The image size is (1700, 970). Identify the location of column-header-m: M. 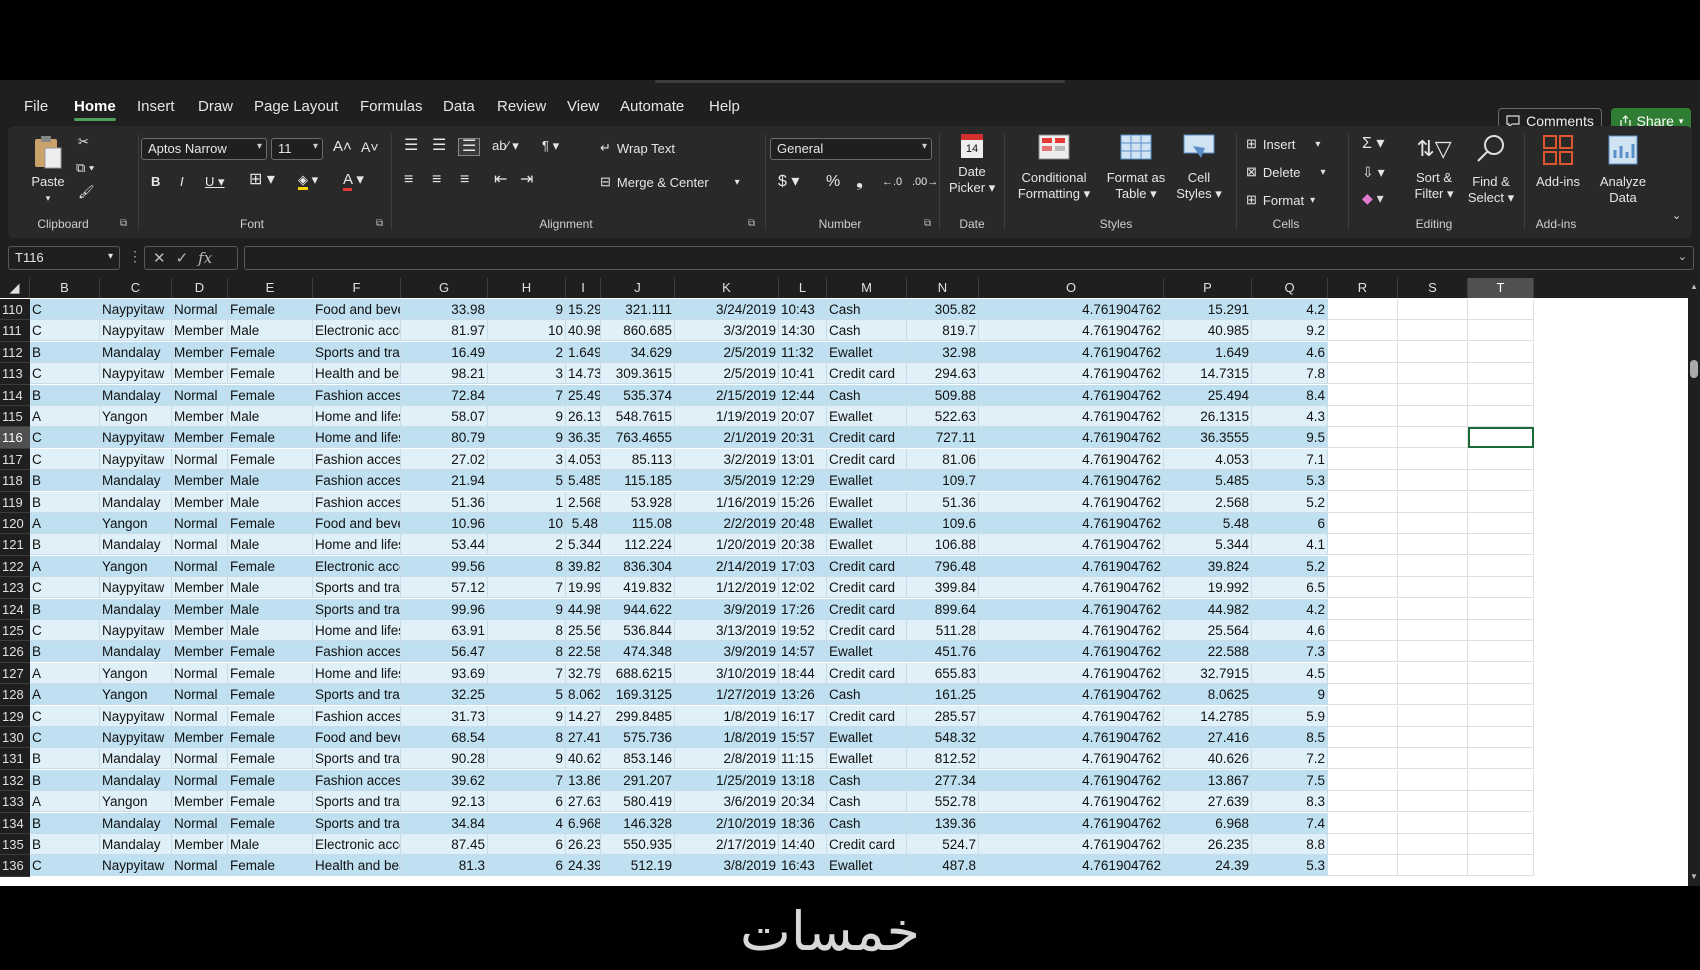
(867, 288).